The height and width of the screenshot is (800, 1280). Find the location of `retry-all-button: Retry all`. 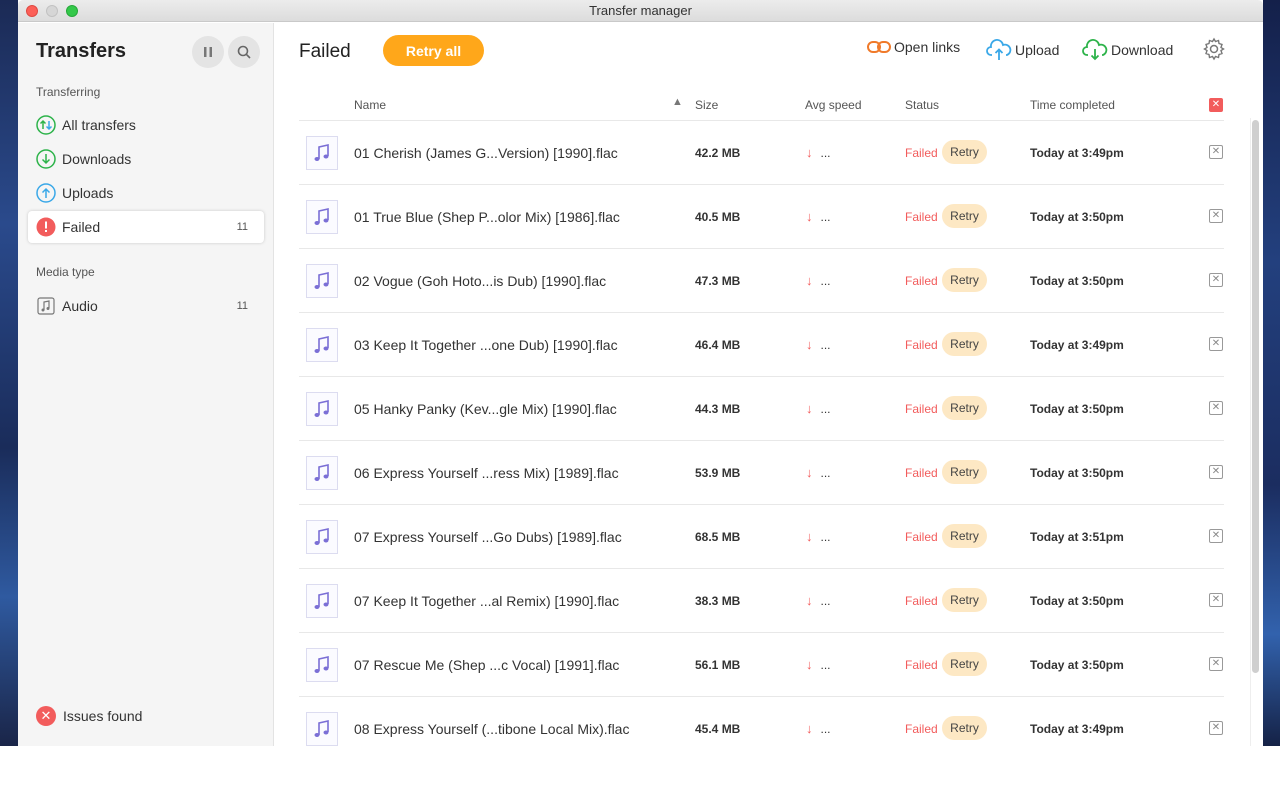

retry-all-button: Retry all is located at coordinates (433, 50).